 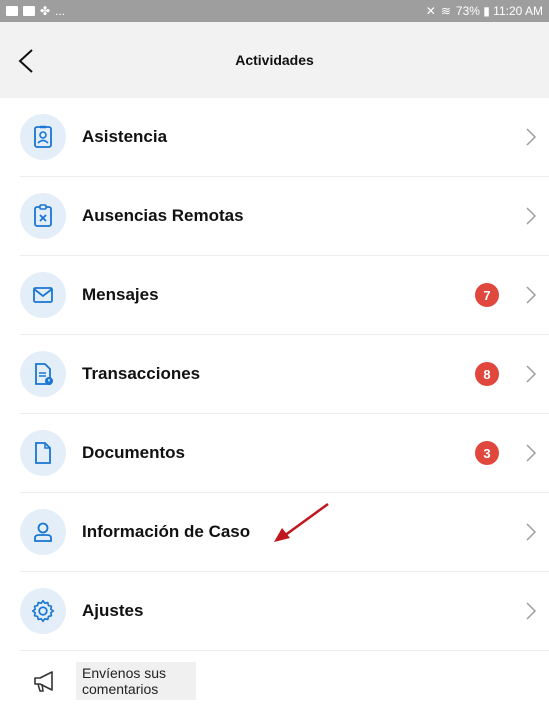 What do you see at coordinates (274, 11) in the screenshot?
I see `status-bar: ✤ ... ✕ ≋ 73% ▮ 11:20 AM` at bounding box center [274, 11].